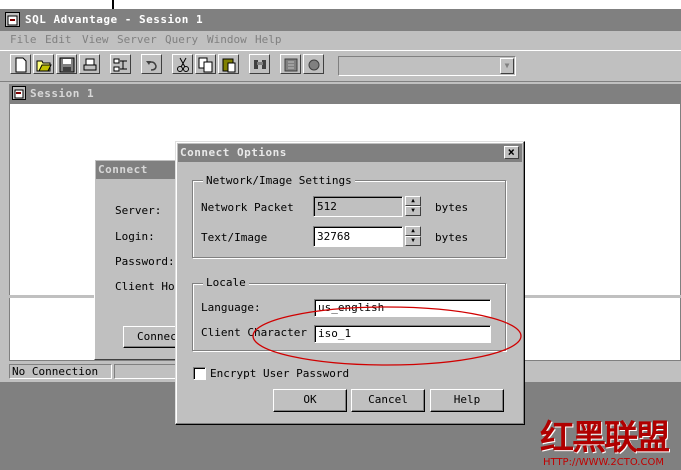 This screenshot has width=681, height=470. What do you see at coordinates (507, 66) in the screenshot?
I see `chevron-down-icon: ▼` at bounding box center [507, 66].